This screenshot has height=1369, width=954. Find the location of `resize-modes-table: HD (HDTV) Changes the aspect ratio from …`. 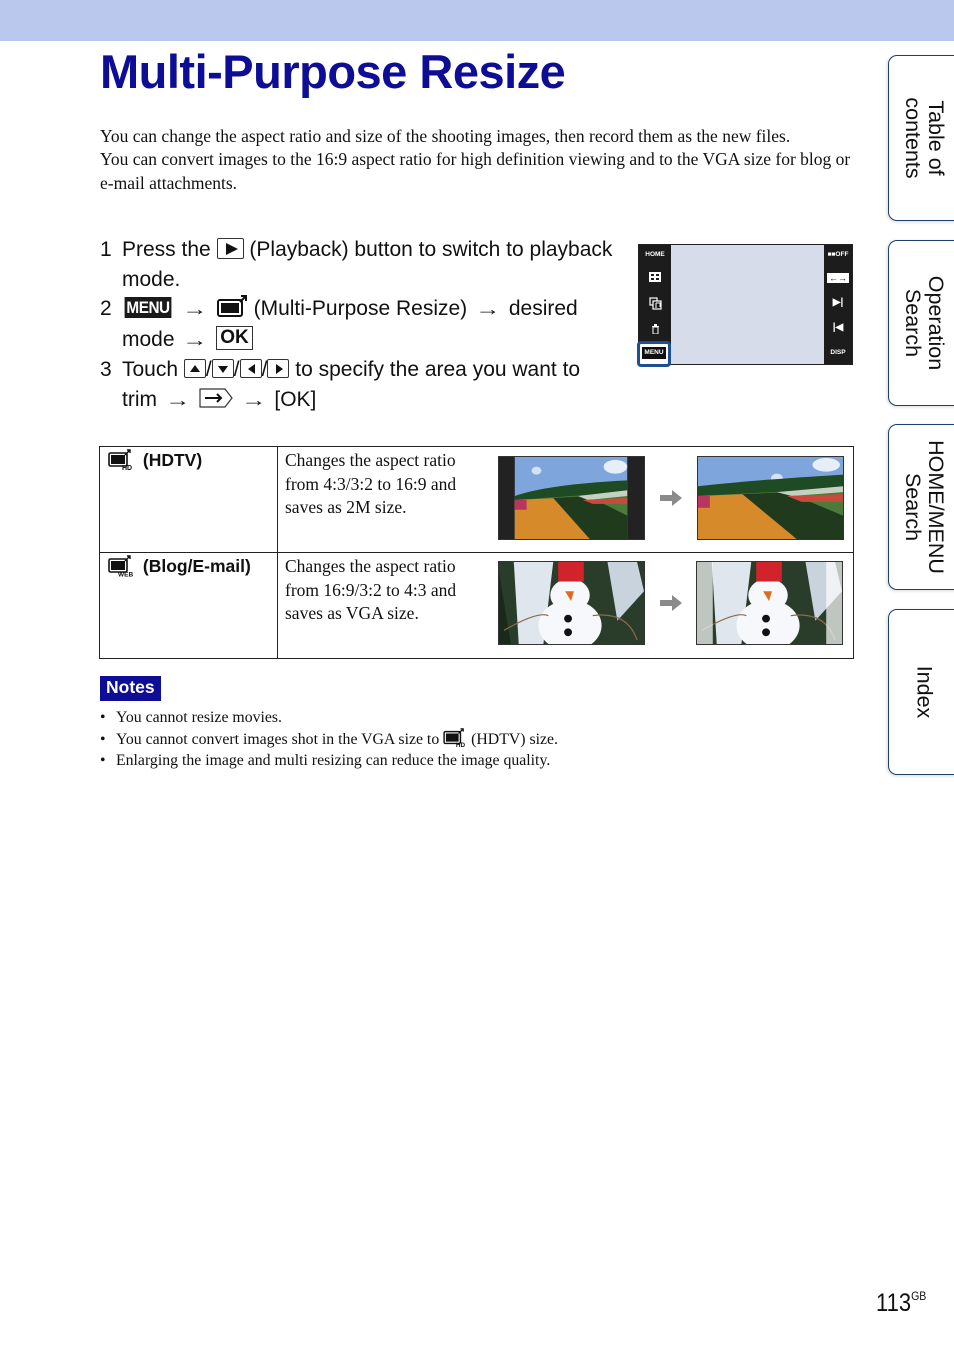

resize-modes-table: HD (HDTV) Changes the aspect ratio from … is located at coordinates (476, 552).